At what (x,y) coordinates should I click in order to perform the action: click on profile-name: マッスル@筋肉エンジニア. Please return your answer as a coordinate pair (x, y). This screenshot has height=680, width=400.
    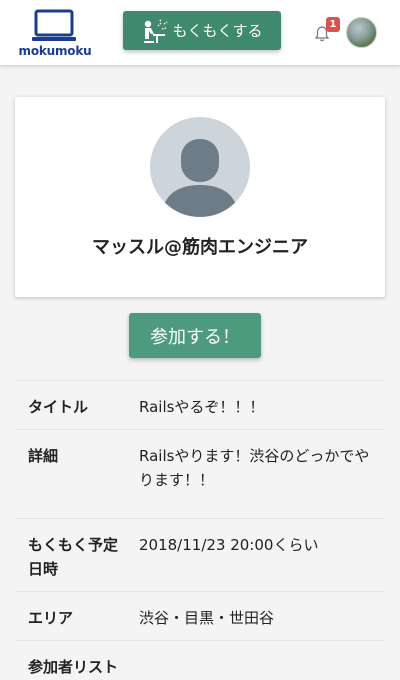
    Looking at the image, I should click on (200, 247).